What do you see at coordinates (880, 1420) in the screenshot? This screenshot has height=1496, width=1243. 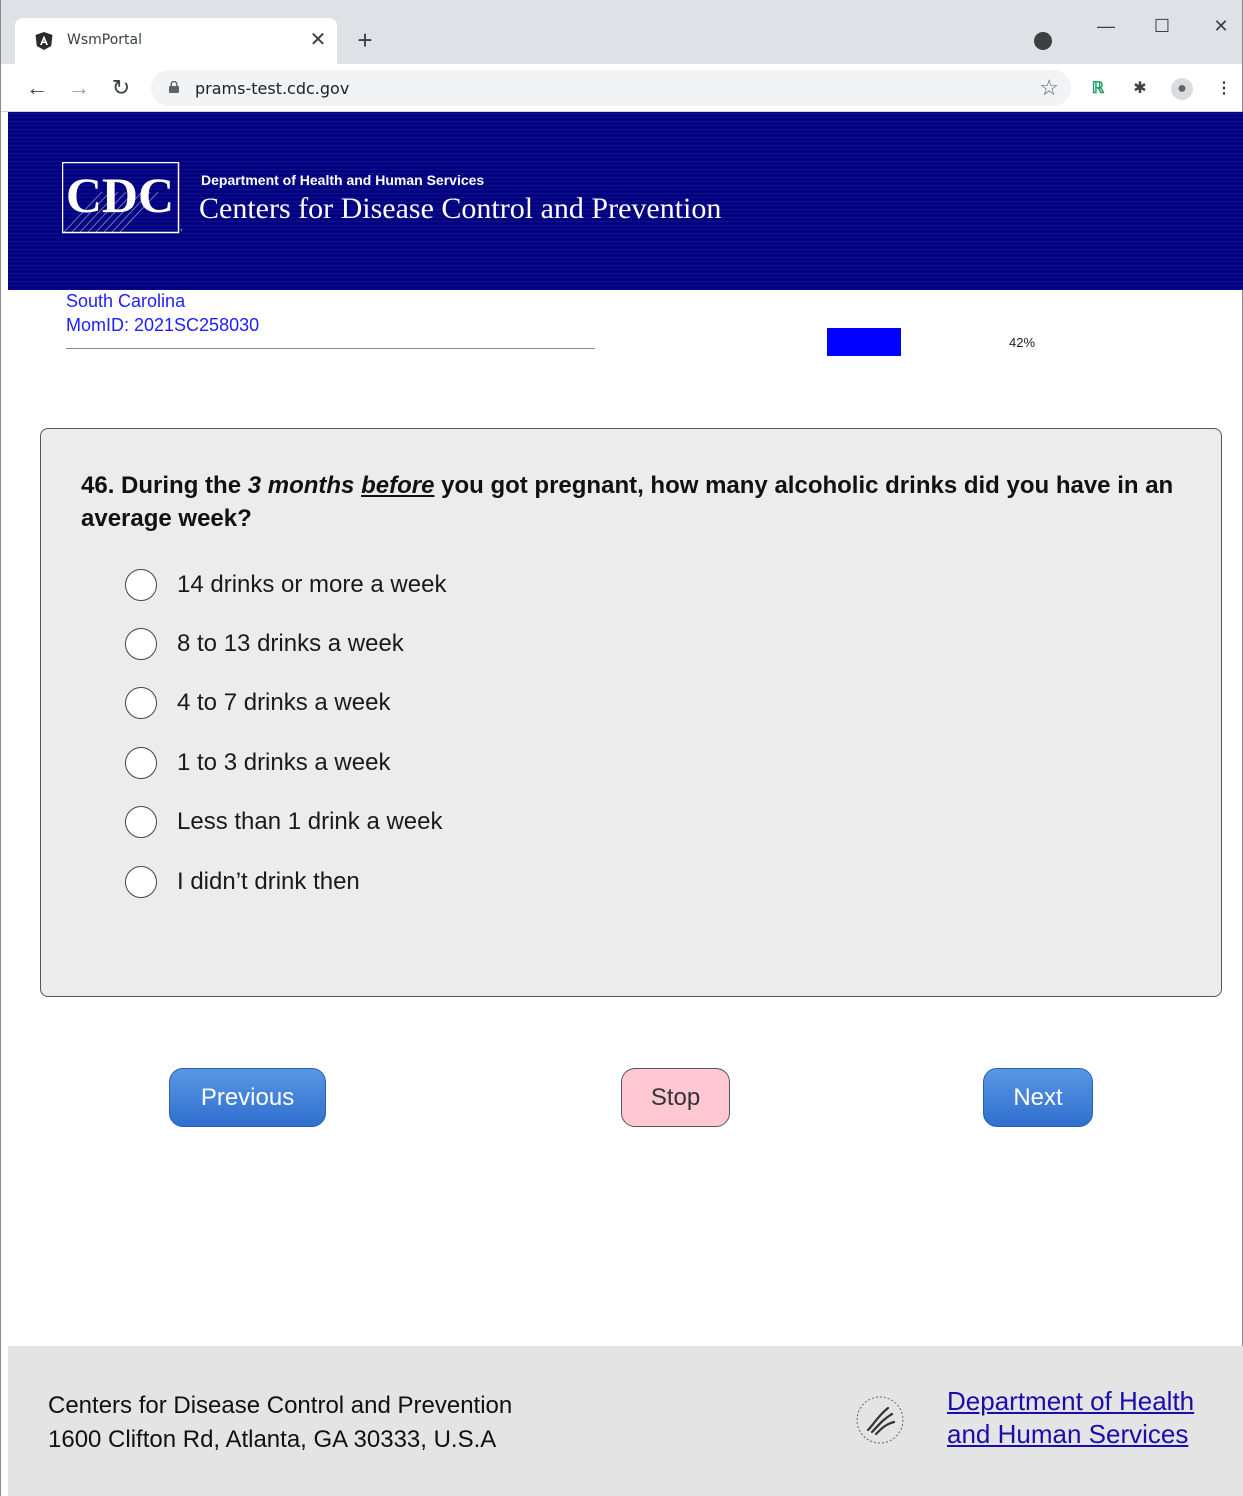 I see `hhs-eagle-icon` at bounding box center [880, 1420].